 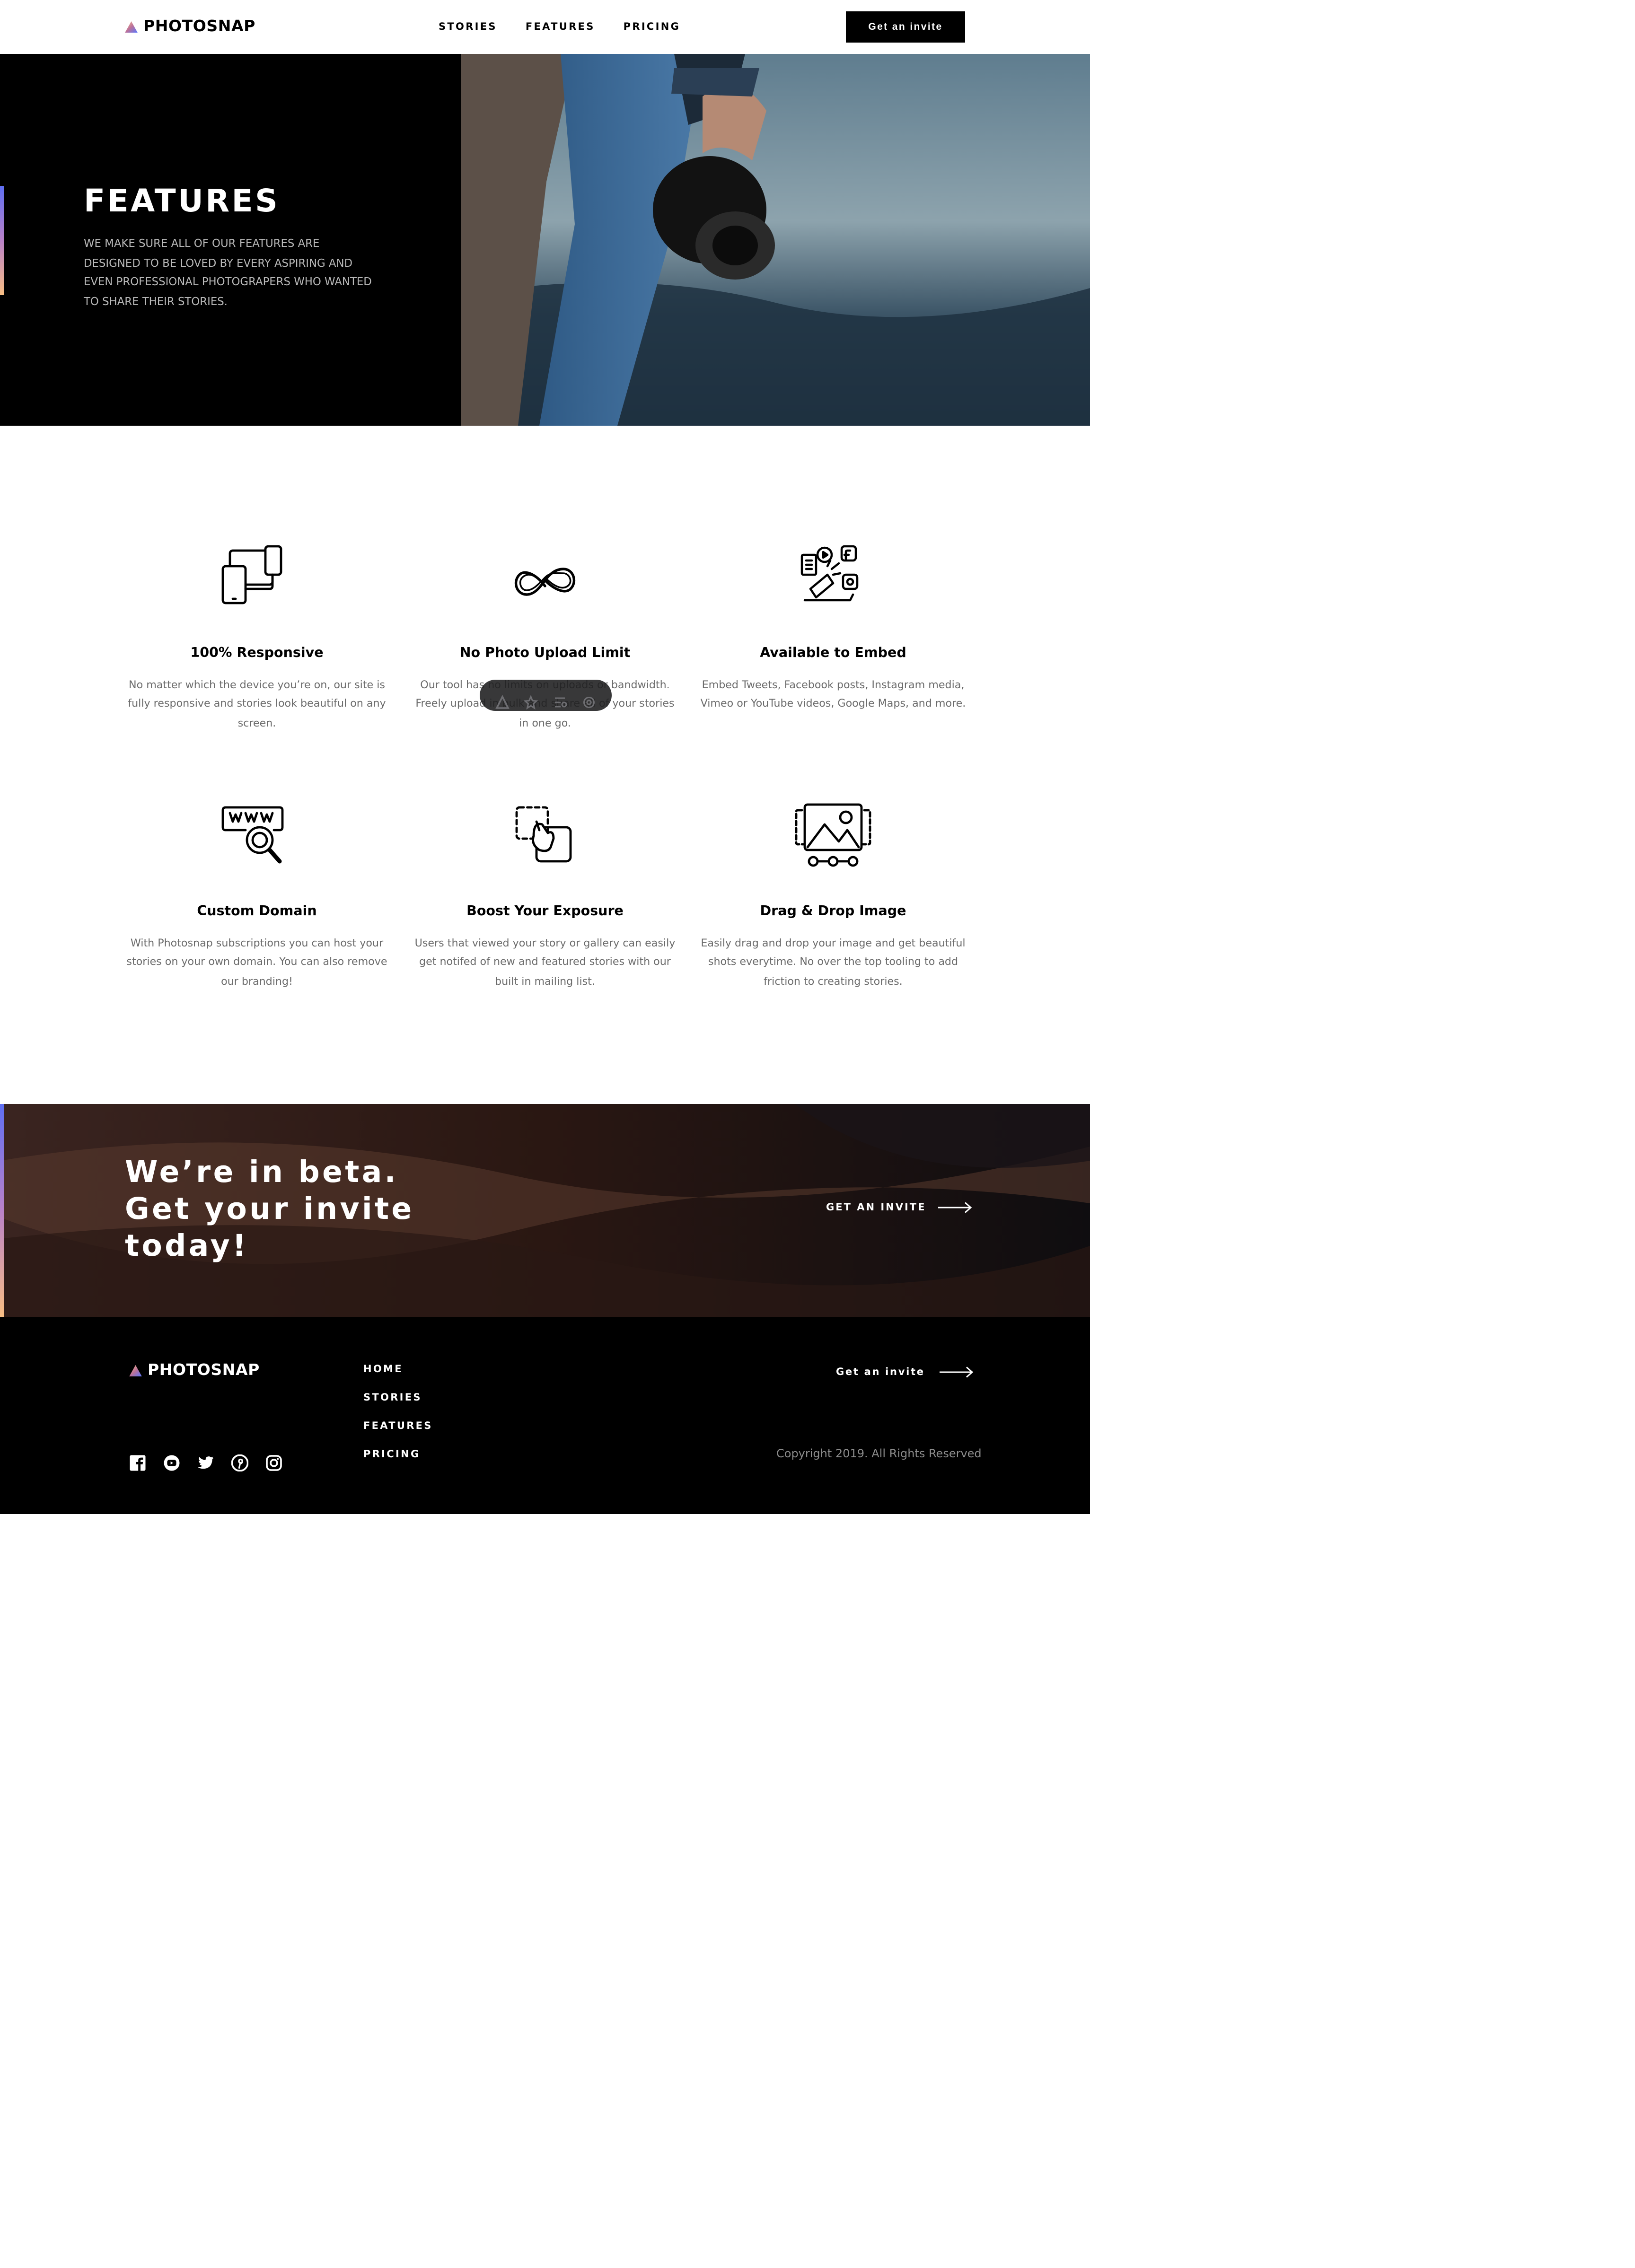 I want to click on hero-photo, so click(x=776, y=240).